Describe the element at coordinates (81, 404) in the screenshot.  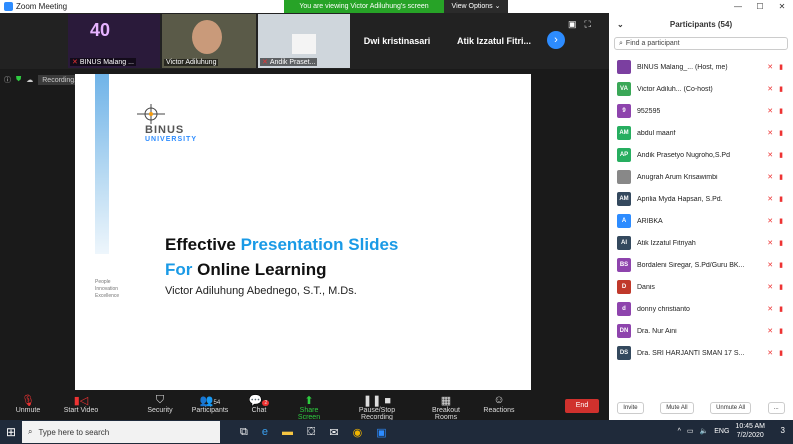
I see `start-video-button: ▮◁ Start Video` at that location.